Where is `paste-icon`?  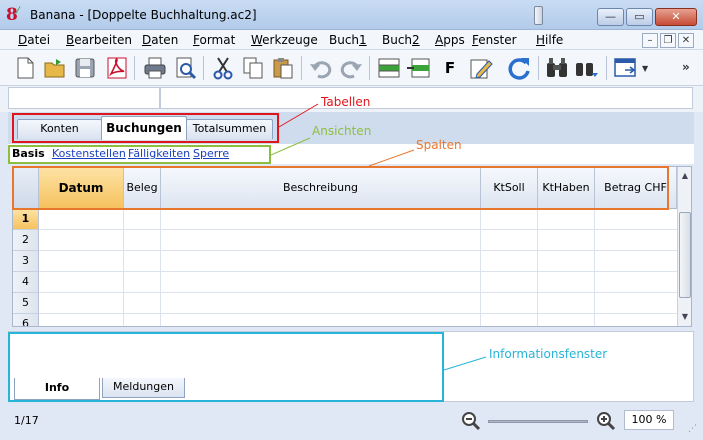 paste-icon is located at coordinates (283, 68).